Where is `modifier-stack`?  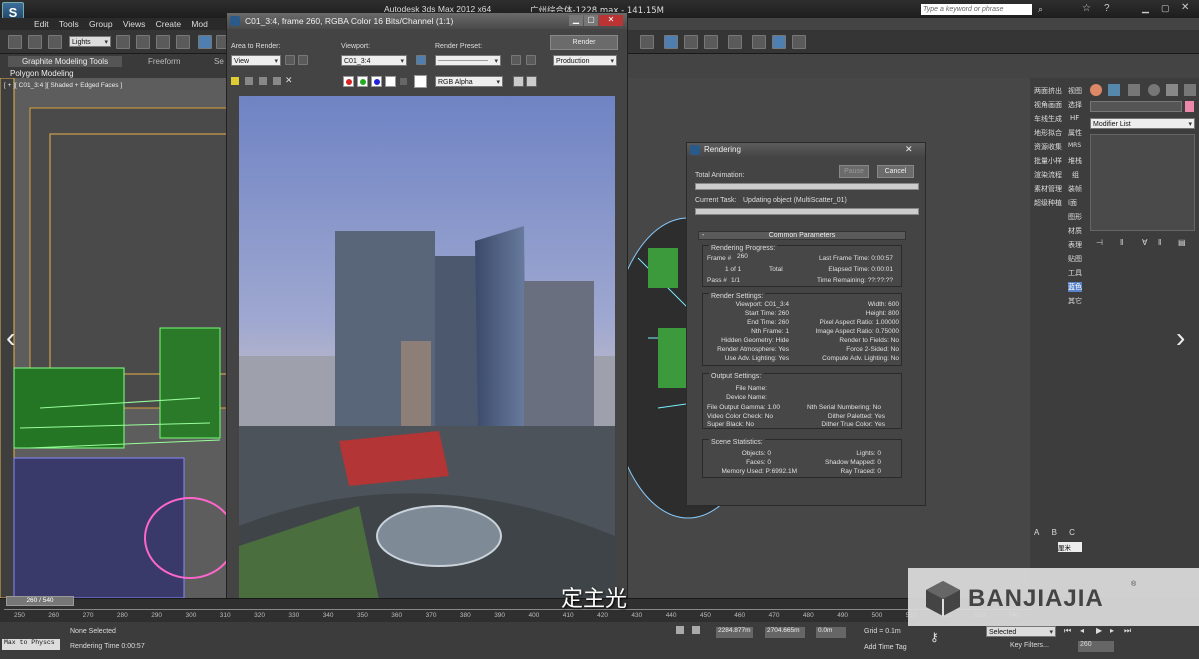 modifier-stack is located at coordinates (1142, 182).